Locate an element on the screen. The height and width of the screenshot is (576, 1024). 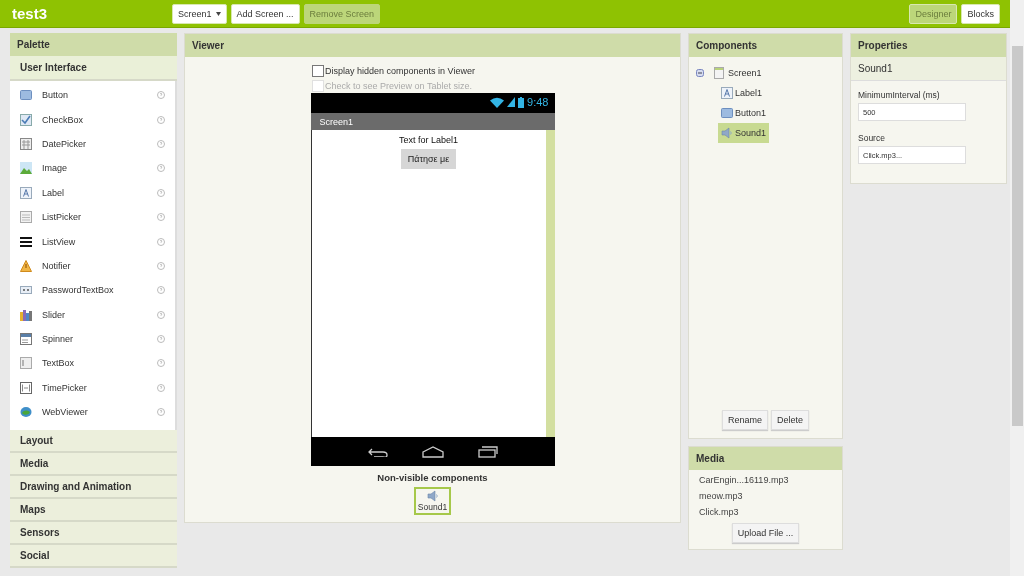
palette-item: Image is located at coordinates (99, 168).